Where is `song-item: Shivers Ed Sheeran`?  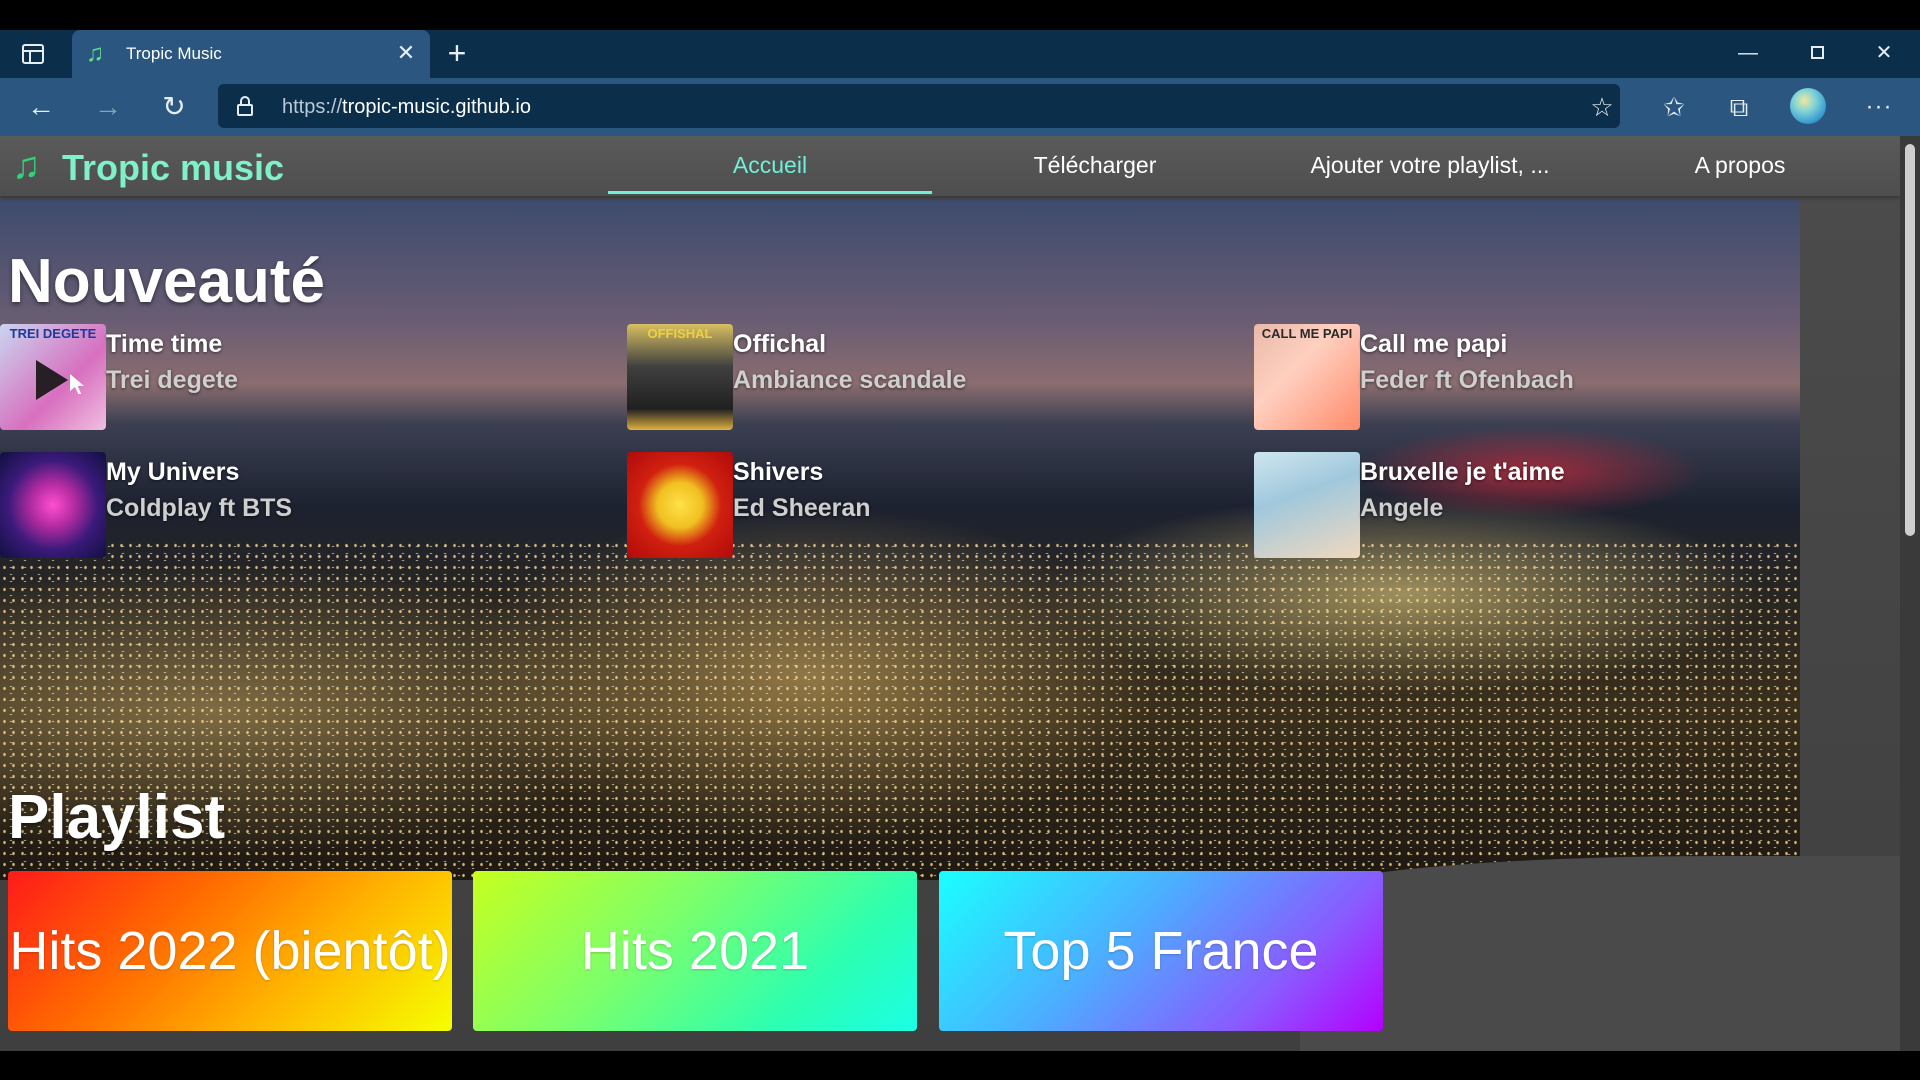
song-item: Shivers Ed Sheeran is located at coordinates (887, 505).